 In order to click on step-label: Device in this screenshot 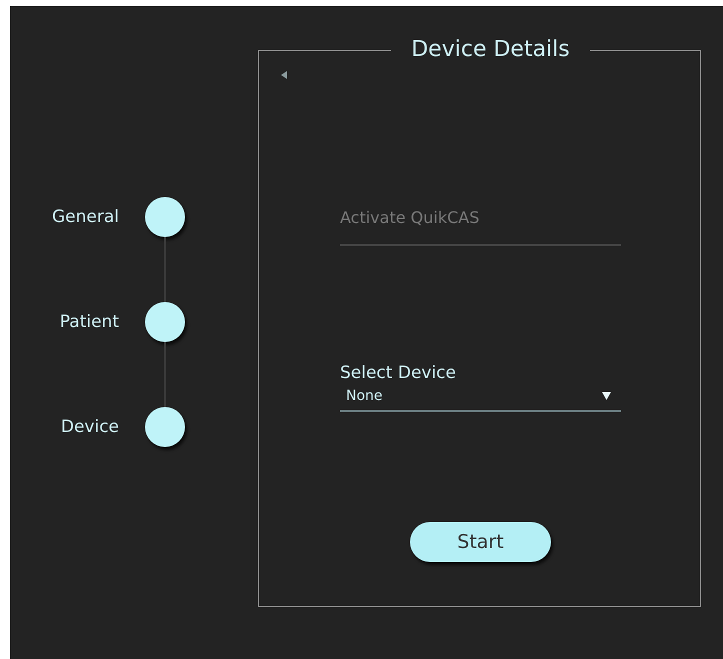, I will do `click(89, 427)`.